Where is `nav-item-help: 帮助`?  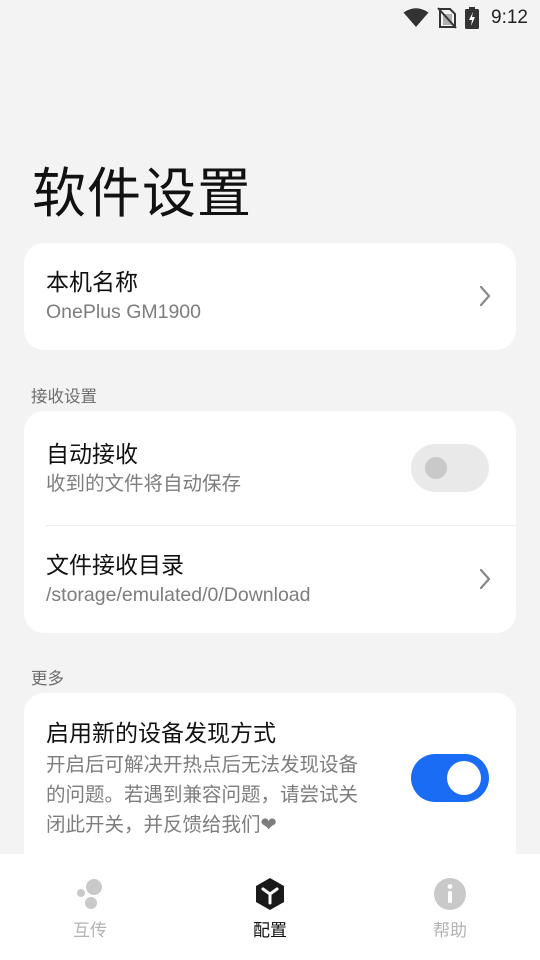 nav-item-help: 帮助 is located at coordinates (450, 907).